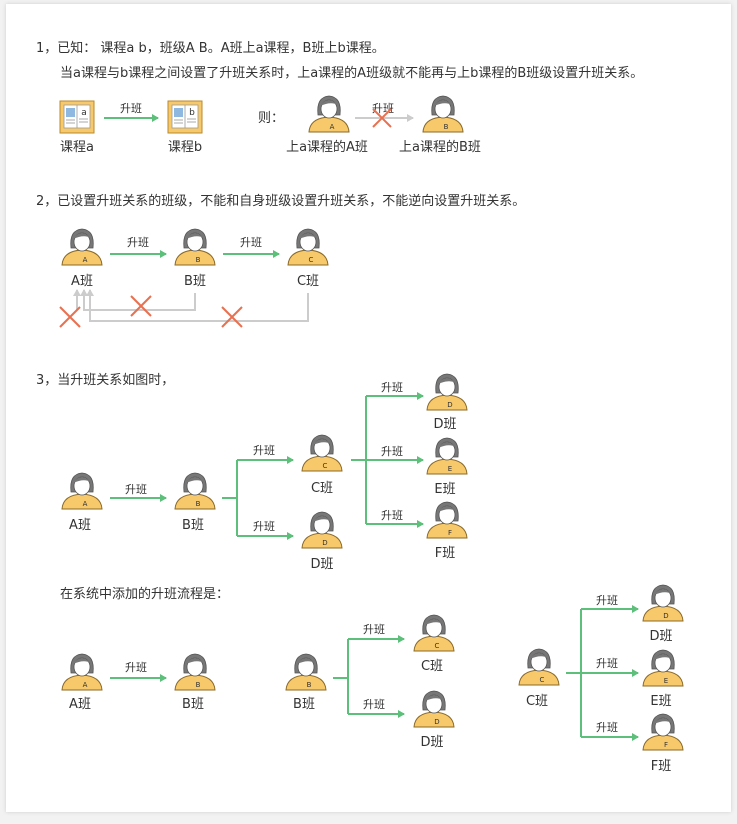 This screenshot has width=737, height=824. I want to click on blocked-arrow-label: 升班, so click(383, 108).